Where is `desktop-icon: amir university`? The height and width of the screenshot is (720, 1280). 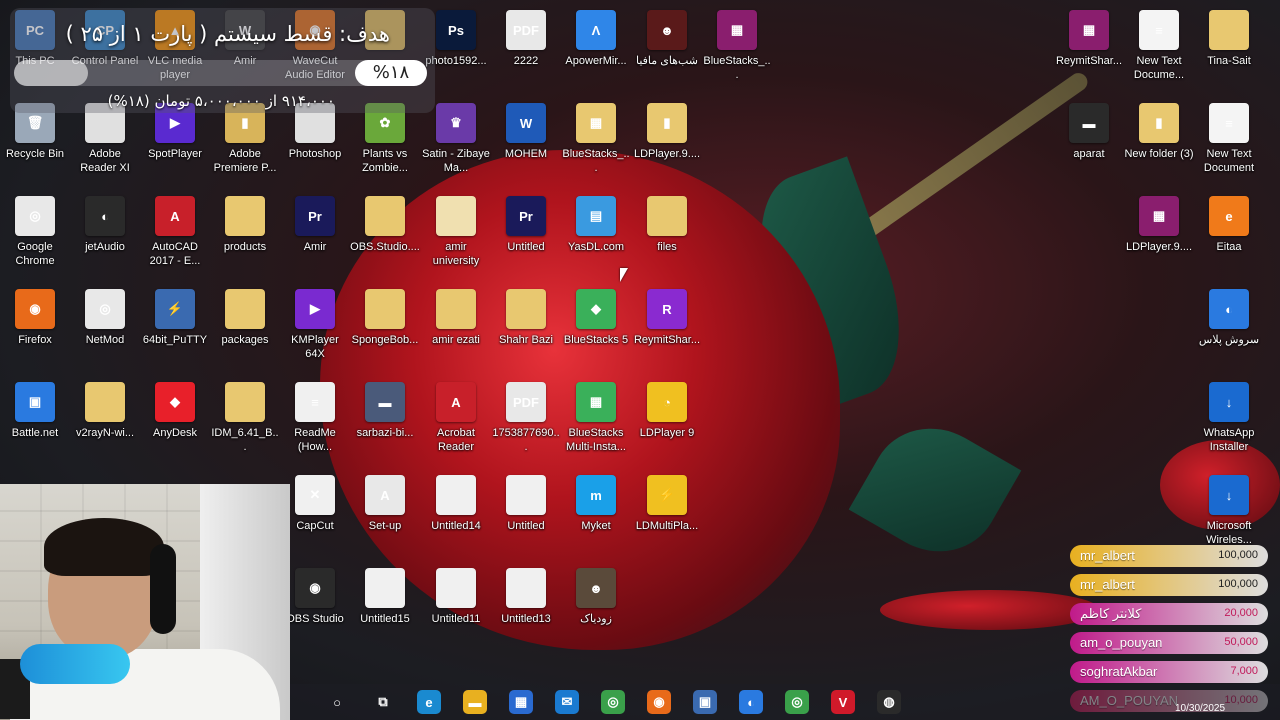 desktop-icon: amir university is located at coordinates (456, 233).